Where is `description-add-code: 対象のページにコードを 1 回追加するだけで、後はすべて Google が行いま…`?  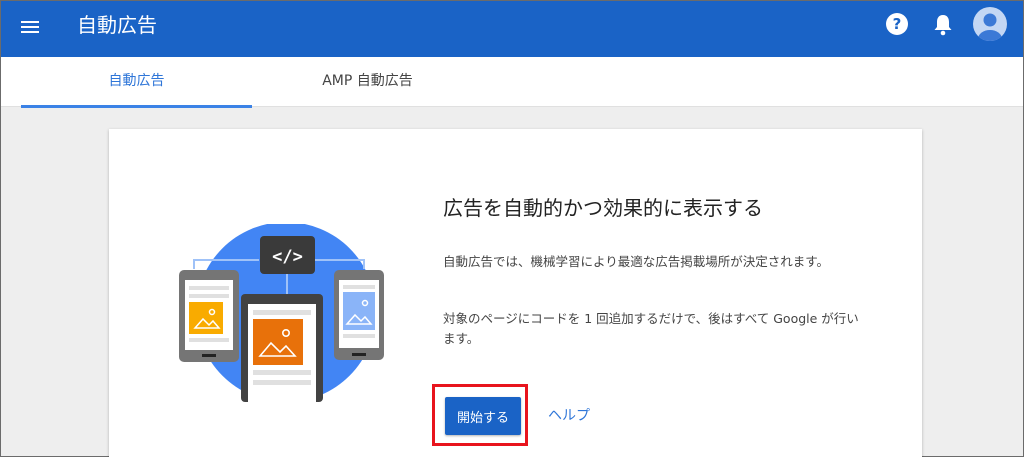
description-add-code: 対象のページにコードを 1 回追加するだけで、後はすべて Google が行いま… is located at coordinates (651, 328).